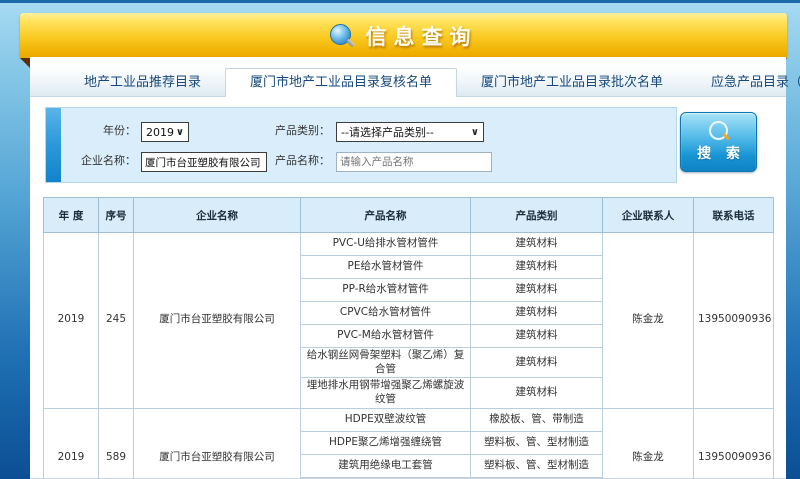 This screenshot has width=800, height=479. Describe the element at coordinates (385, 362) in the screenshot. I see `product-name-cell: 给水钢丝网骨架塑料（聚乙烯）复合管` at that location.